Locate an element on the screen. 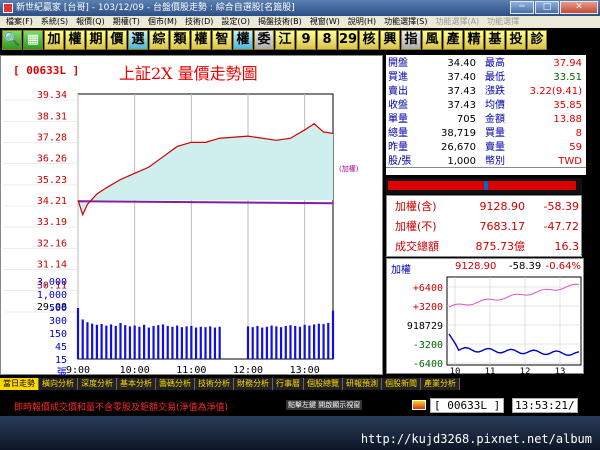 The width and height of the screenshot is (600, 450). tab: 研報預測 is located at coordinates (362, 384).